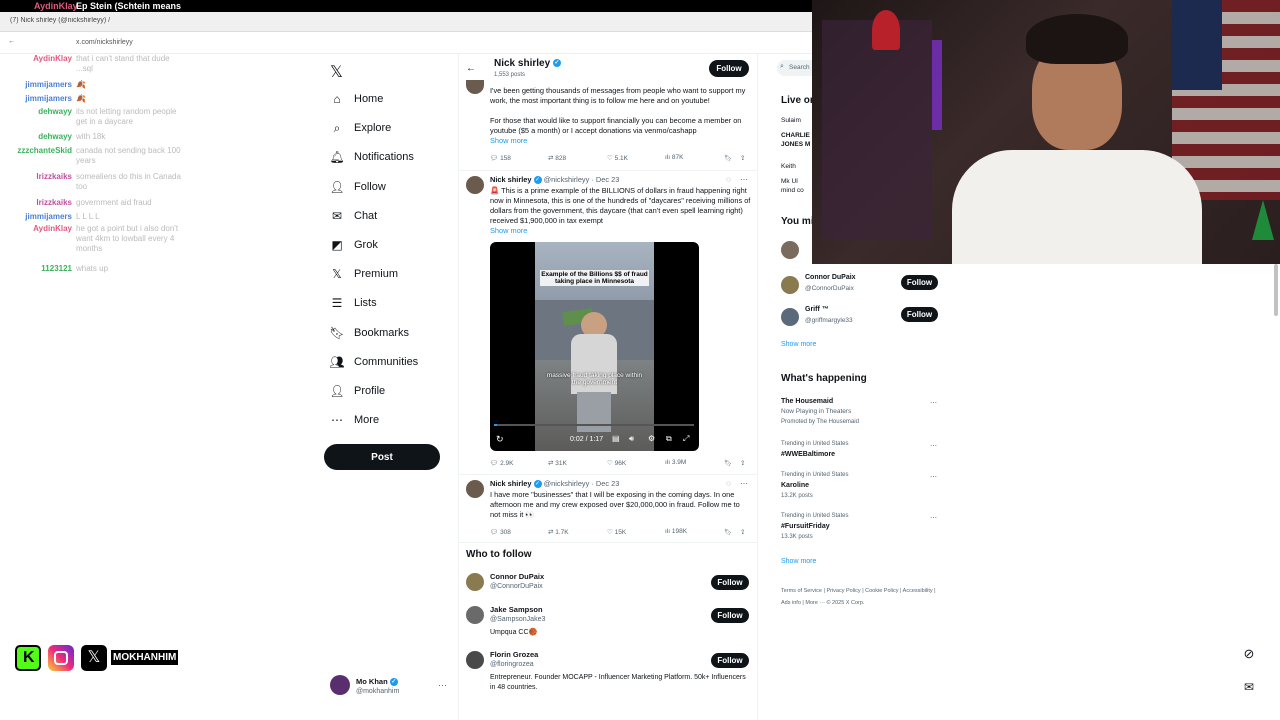 The width and height of the screenshot is (1280, 720). Describe the element at coordinates (788, 166) in the screenshot. I see `live-item-2: Keith` at that location.